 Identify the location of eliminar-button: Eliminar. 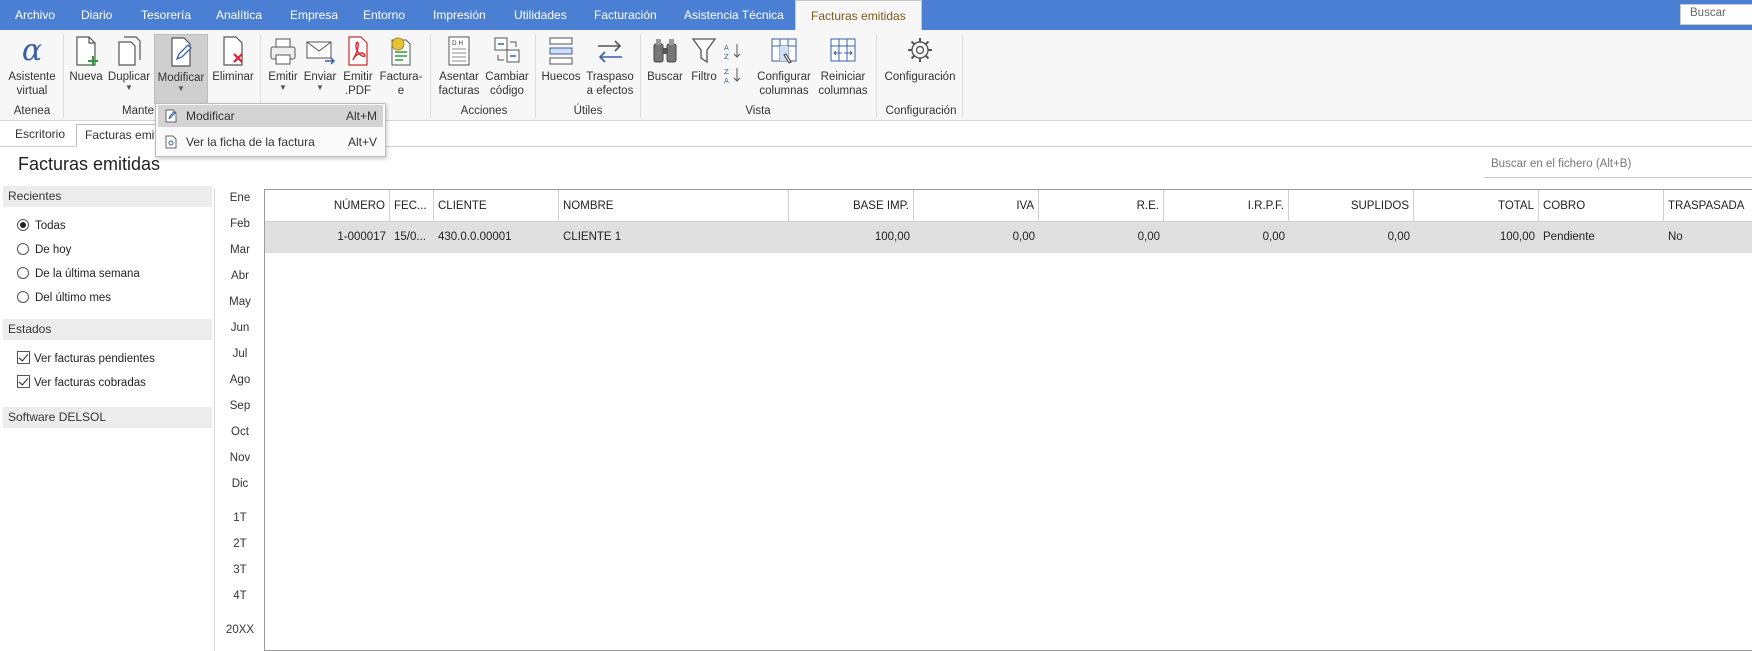
(233, 59).